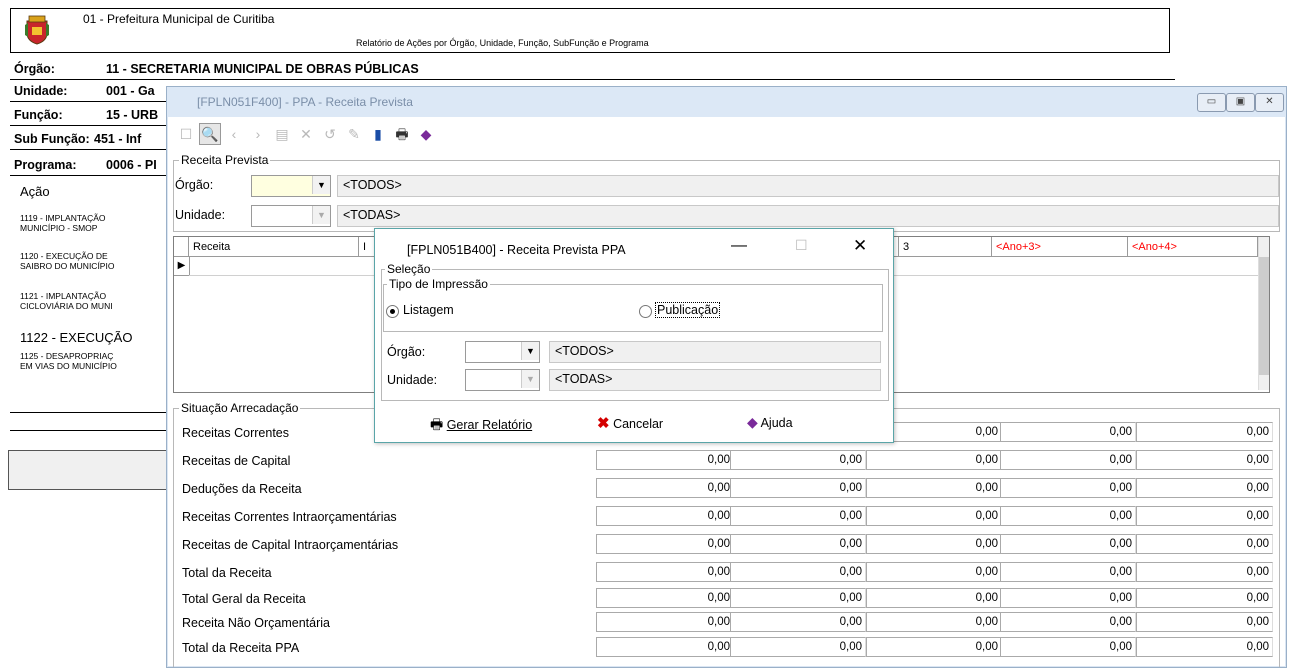 This screenshot has height=668, width=1295. I want to click on grid-corner, so click(181, 247).